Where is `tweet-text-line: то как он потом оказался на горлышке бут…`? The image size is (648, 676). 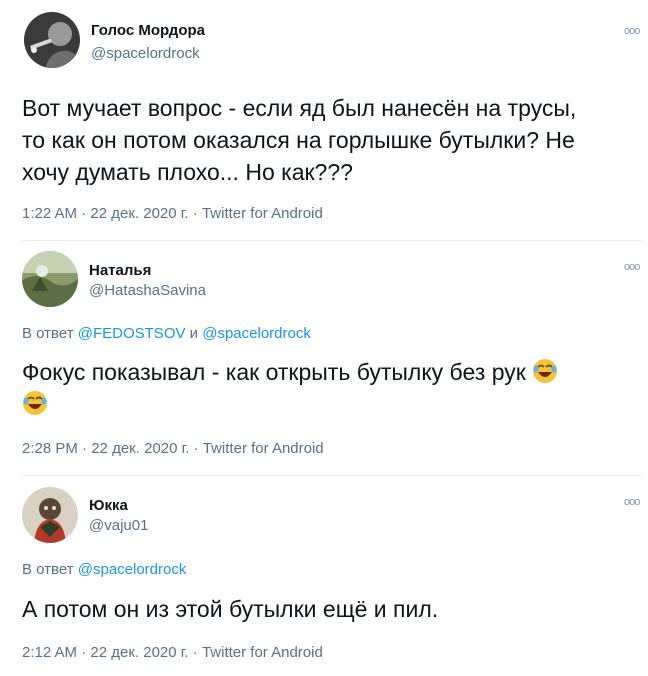 tweet-text-line: то как он потом оказался на горлышке бут… is located at coordinates (298, 140).